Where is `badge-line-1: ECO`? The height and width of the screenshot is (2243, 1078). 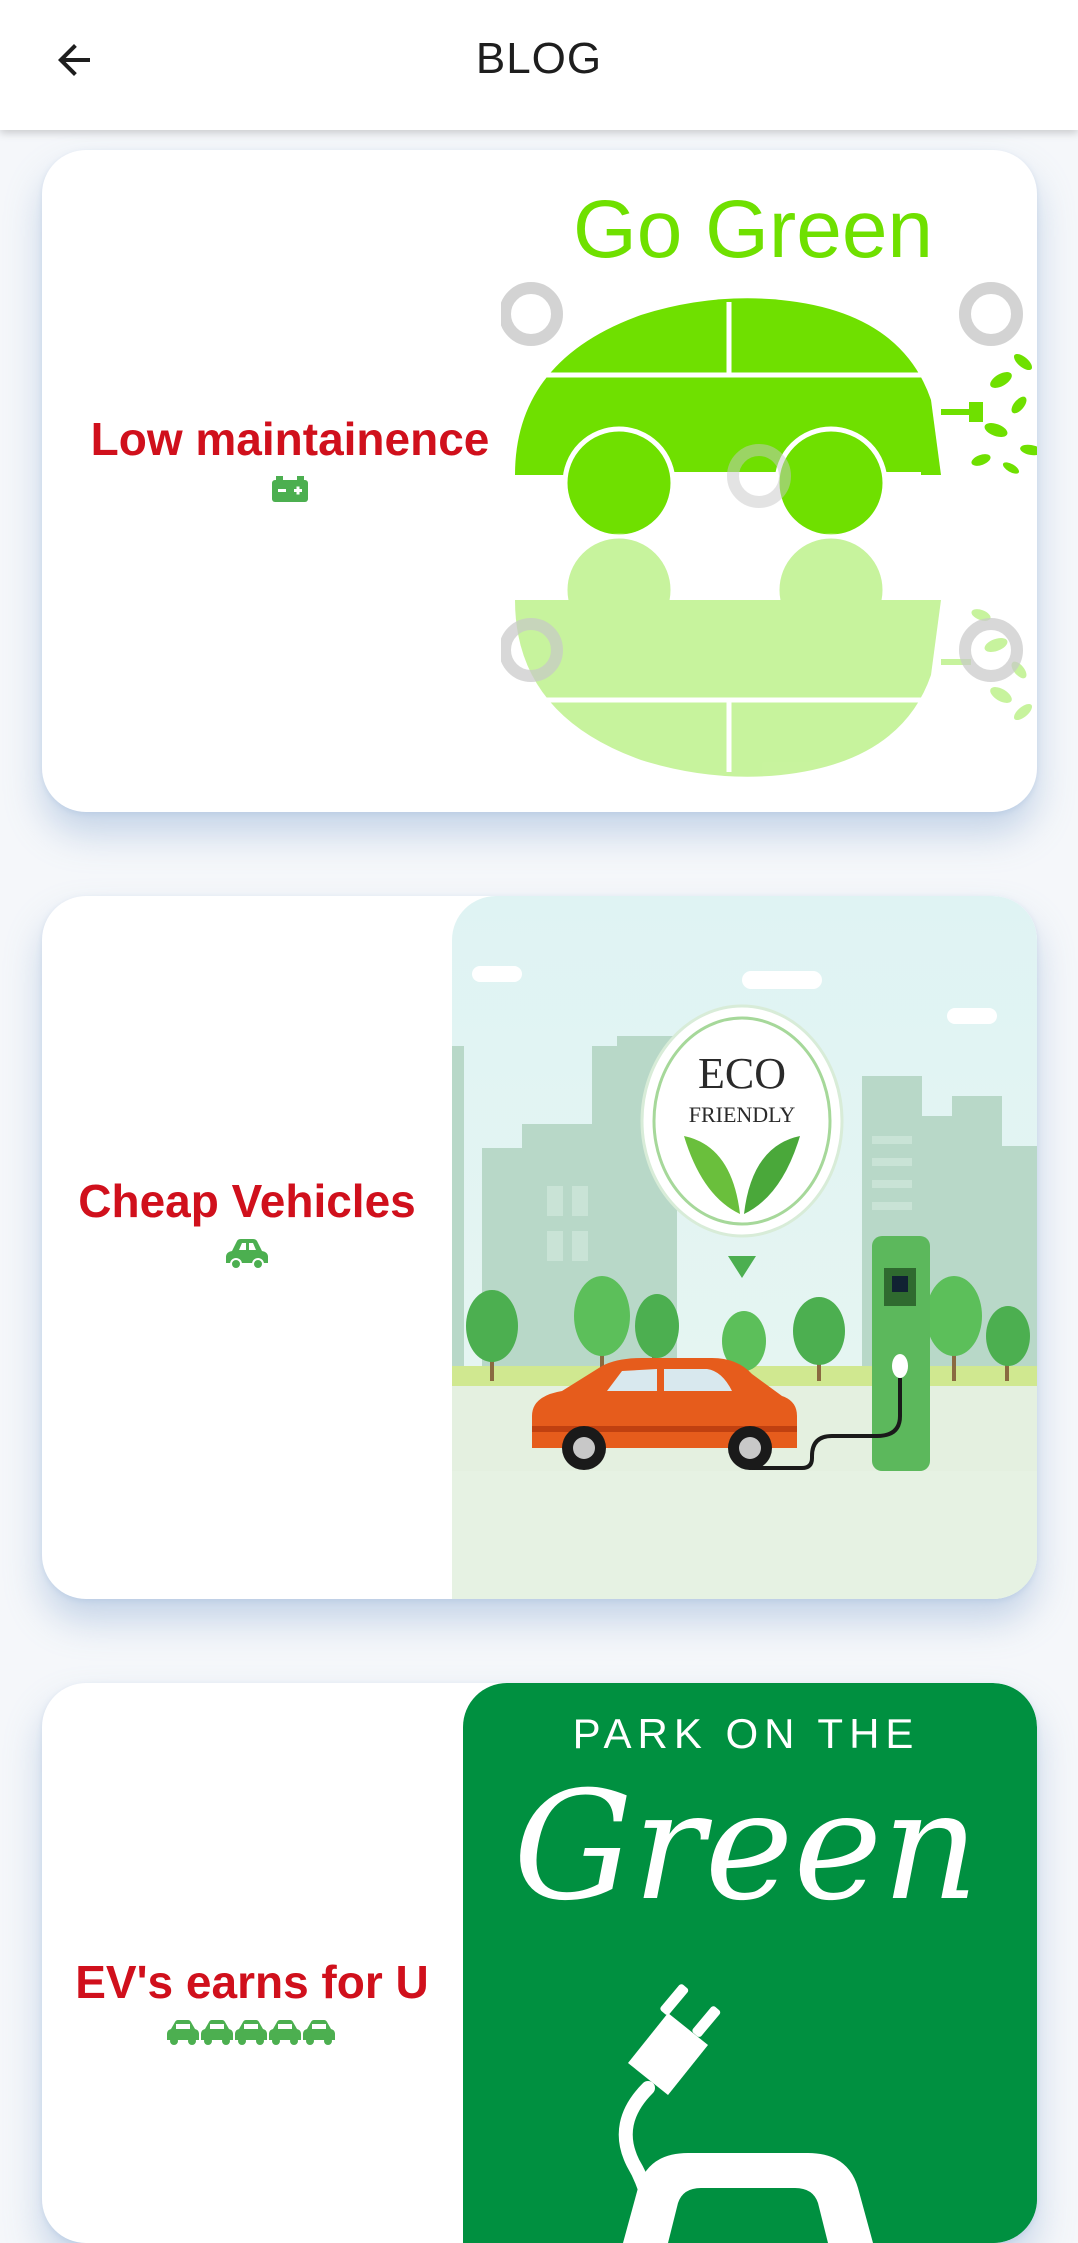
badge-line-1: ECO is located at coordinates (742, 1073).